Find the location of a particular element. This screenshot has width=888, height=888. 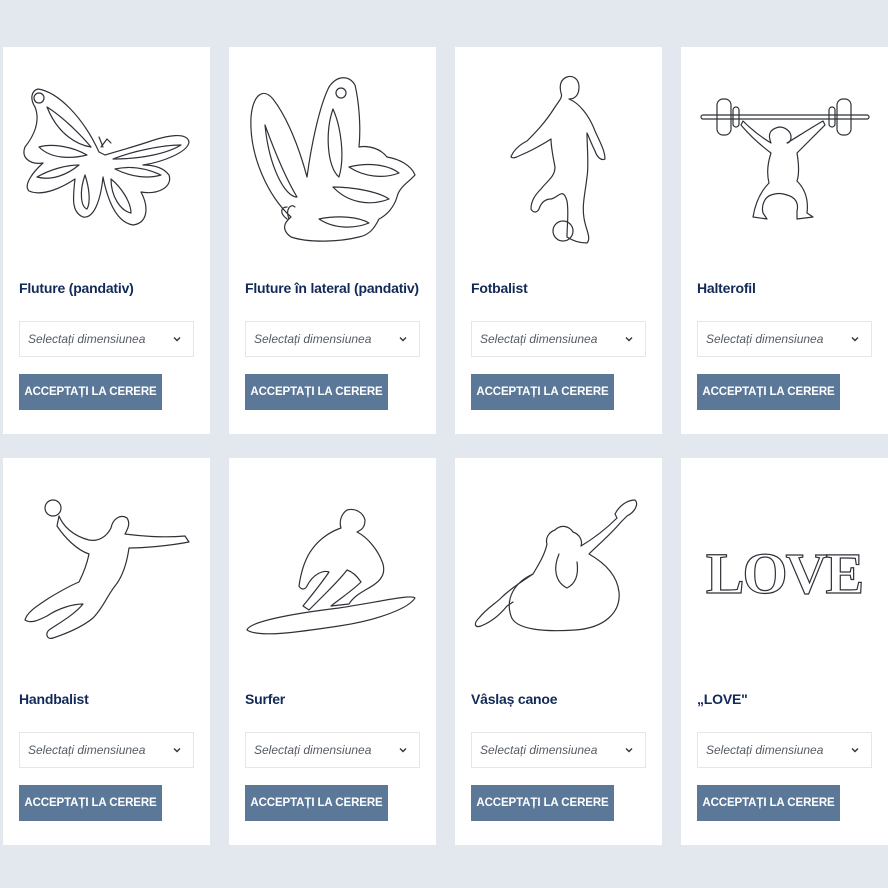

love-text: LOVE is located at coordinates (784, 573).